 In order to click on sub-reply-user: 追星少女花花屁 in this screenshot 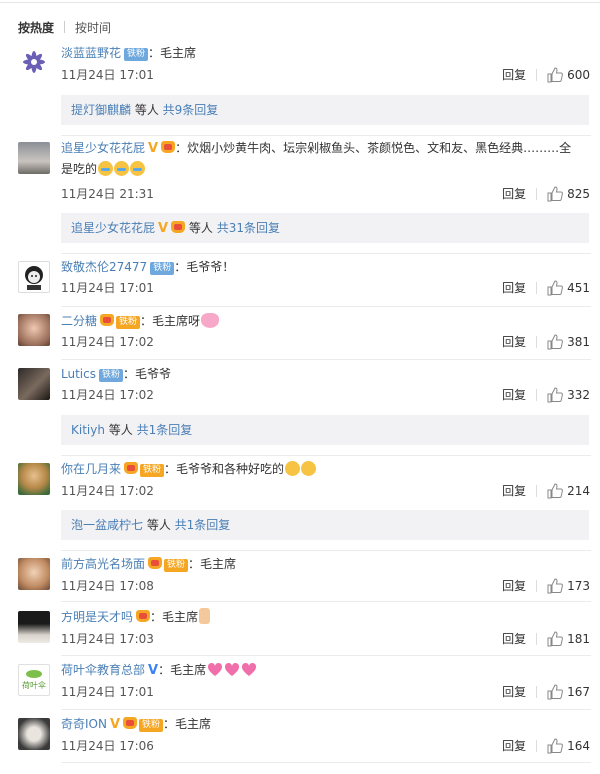, I will do `click(113, 228)`.